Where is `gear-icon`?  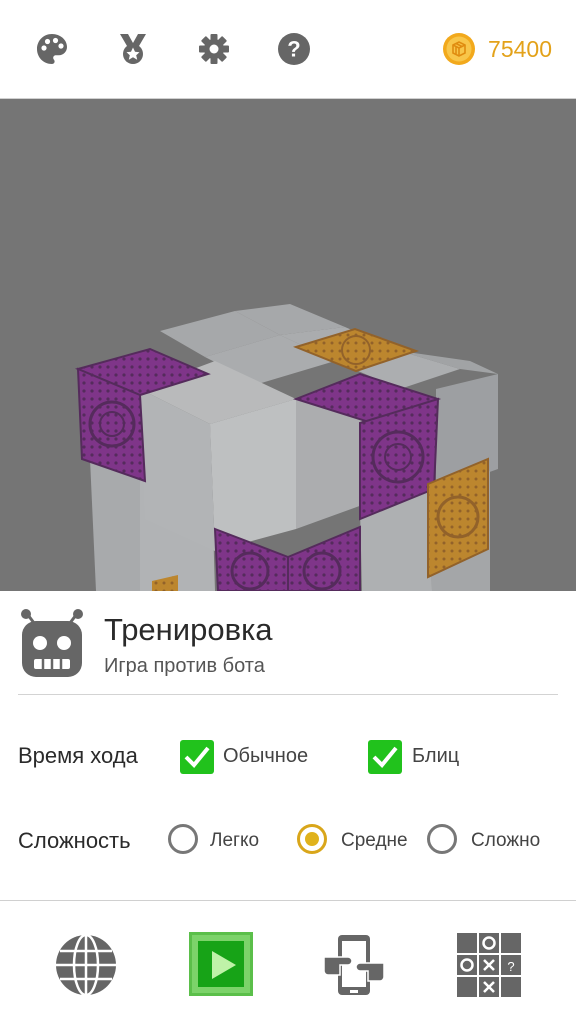
gear-icon is located at coordinates (214, 49).